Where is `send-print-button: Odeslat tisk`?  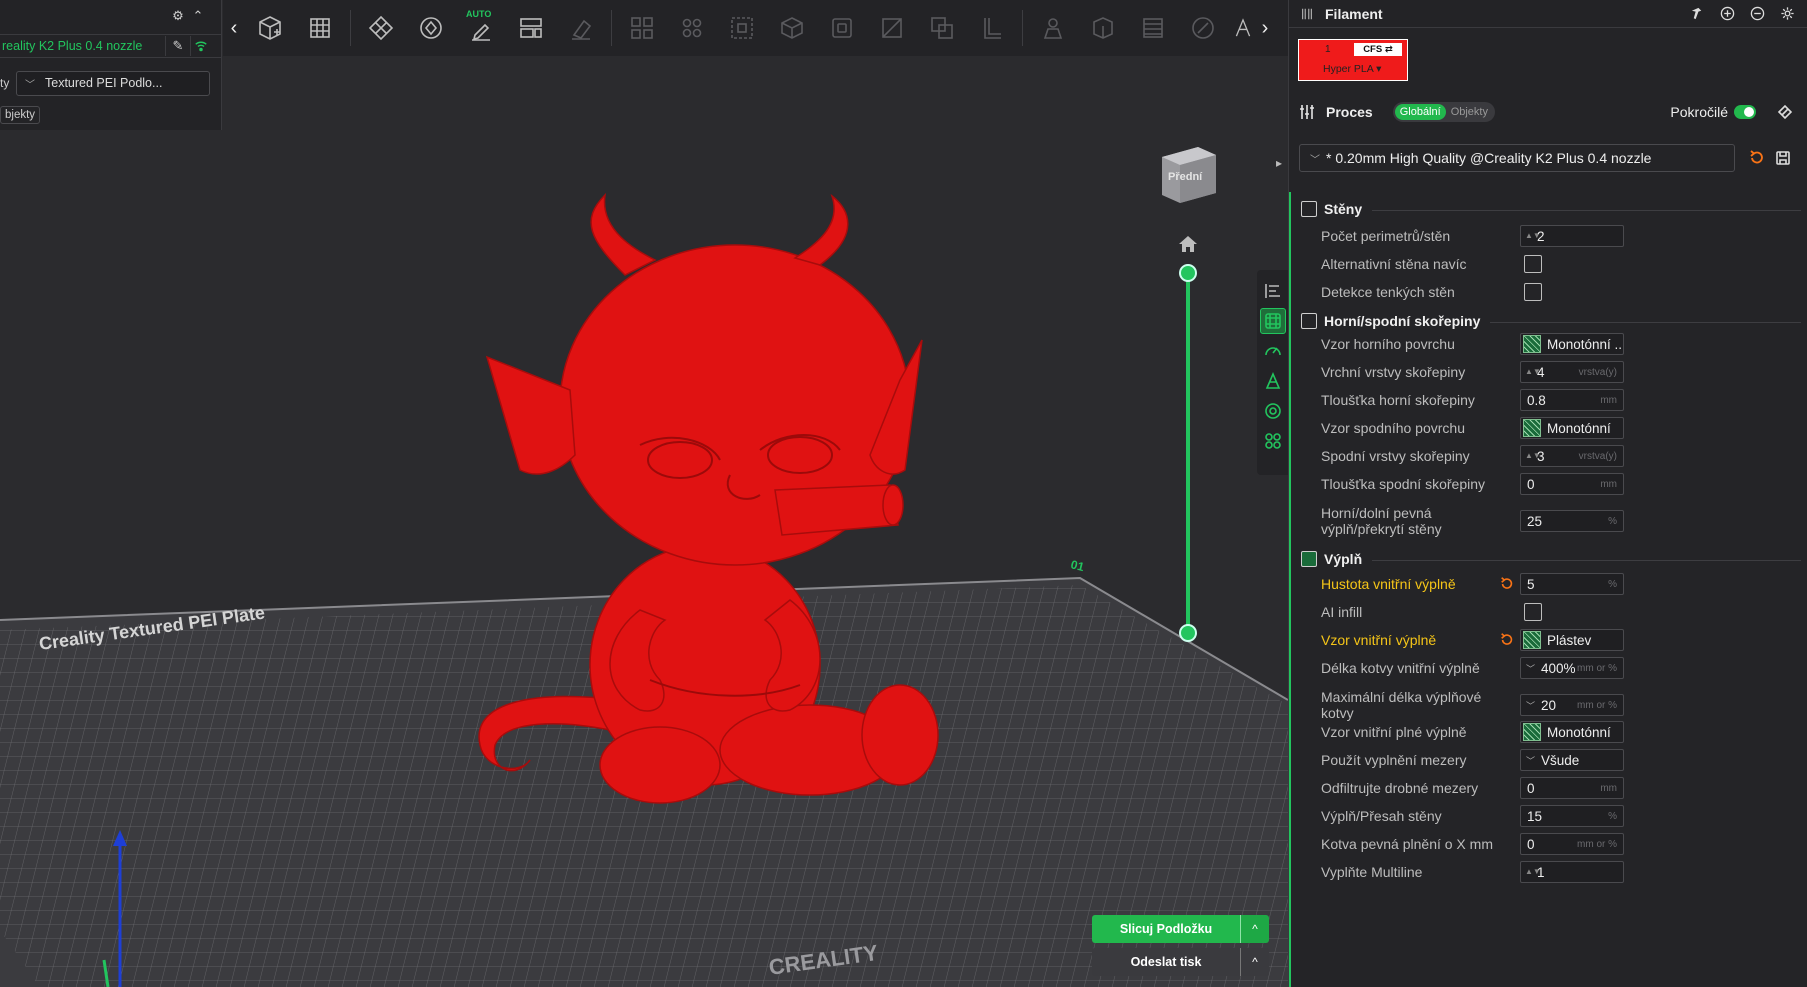
send-print-button: Odeslat tisk is located at coordinates (1166, 962).